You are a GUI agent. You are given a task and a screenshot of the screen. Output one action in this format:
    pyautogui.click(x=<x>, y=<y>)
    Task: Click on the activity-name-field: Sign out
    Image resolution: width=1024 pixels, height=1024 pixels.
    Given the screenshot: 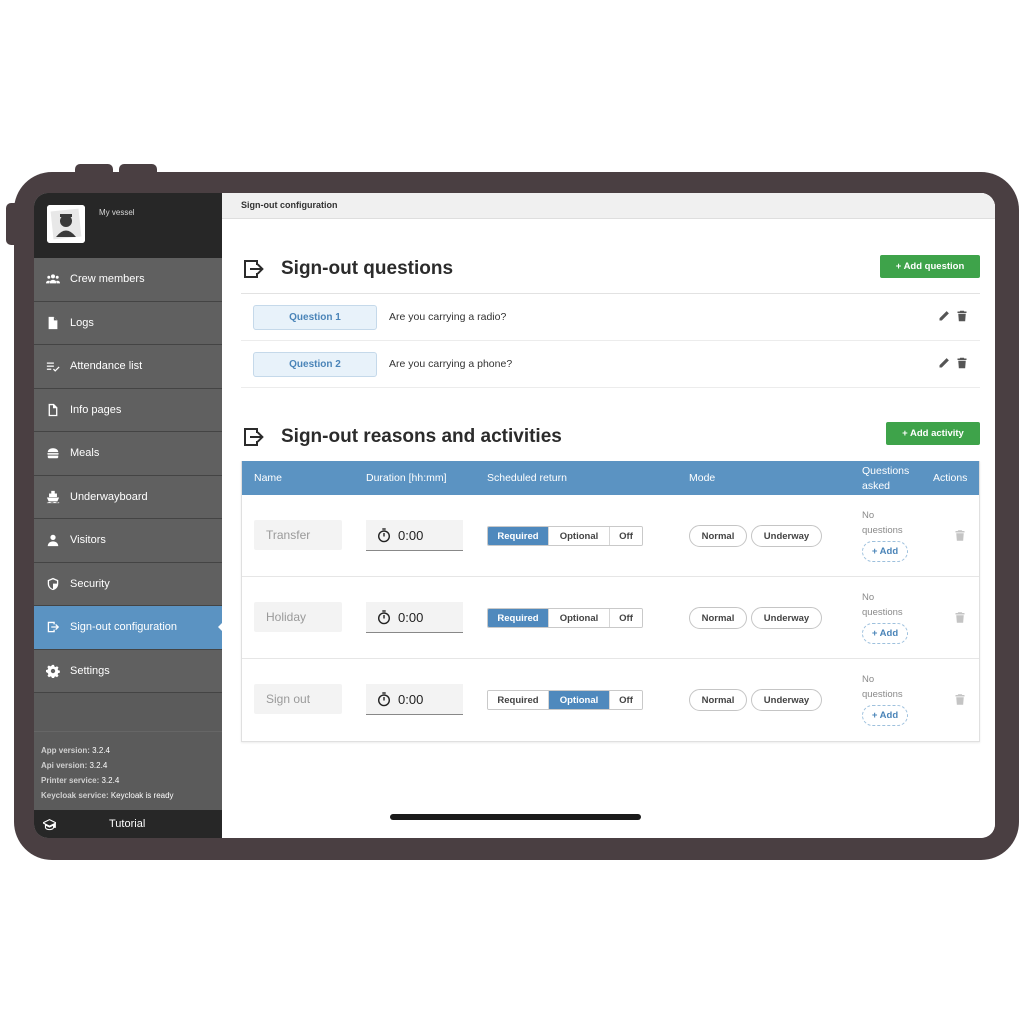 What is the action you would take?
    pyautogui.click(x=298, y=699)
    